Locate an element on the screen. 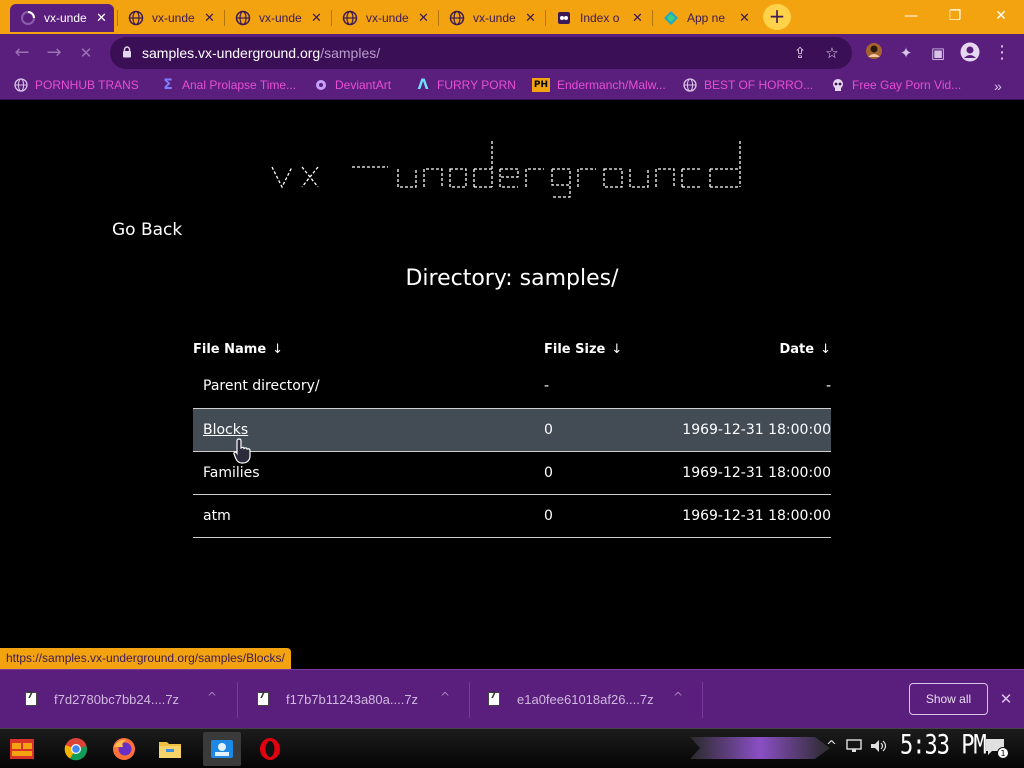 This screenshot has width=1024, height=768. taskbar-firefox is located at coordinates (124, 749).